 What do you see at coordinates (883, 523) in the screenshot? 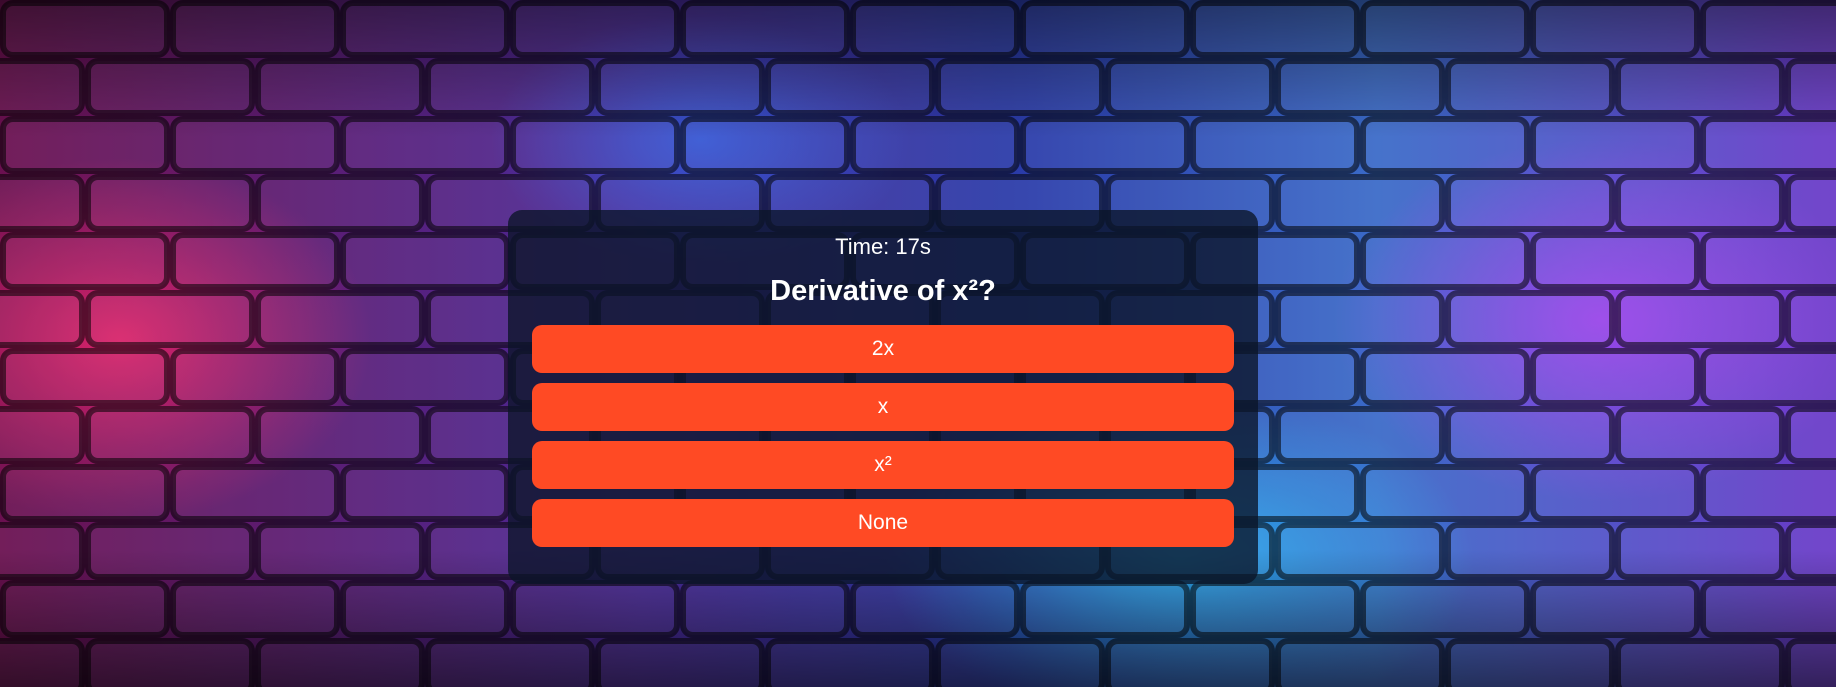
I see `answer-option-none: None` at bounding box center [883, 523].